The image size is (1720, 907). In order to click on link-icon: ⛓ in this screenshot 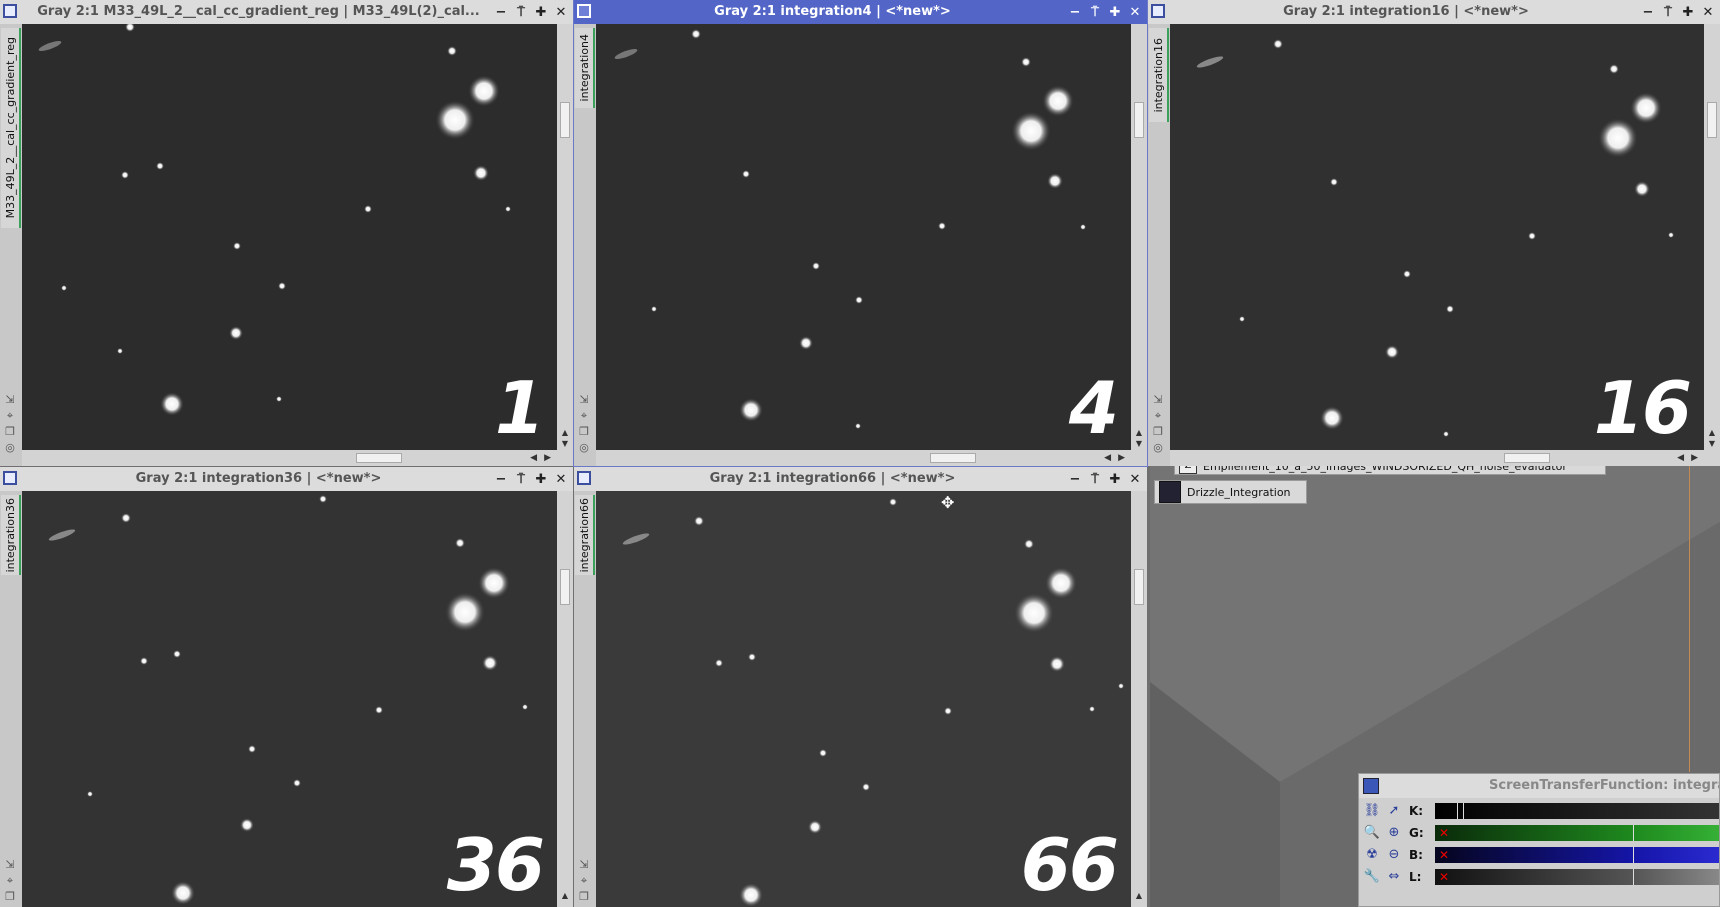, I will do `click(1372, 811)`.